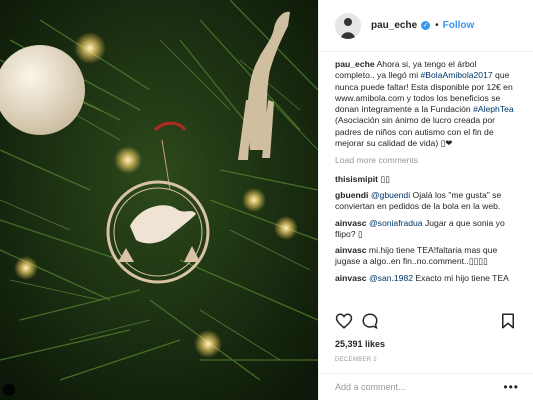 This screenshot has height=400, width=533. I want to click on more-options-icon: •••, so click(511, 387).